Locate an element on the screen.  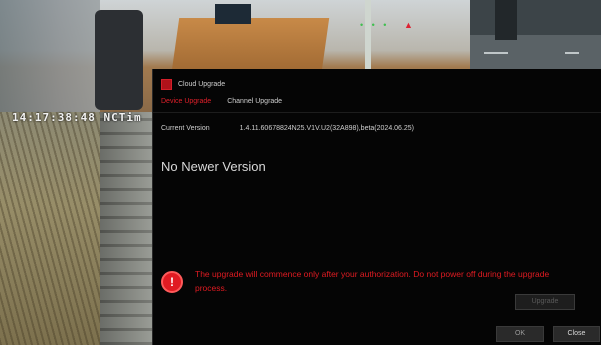
dialog-title-row: Cloud Upgrade is located at coordinates (193, 84).